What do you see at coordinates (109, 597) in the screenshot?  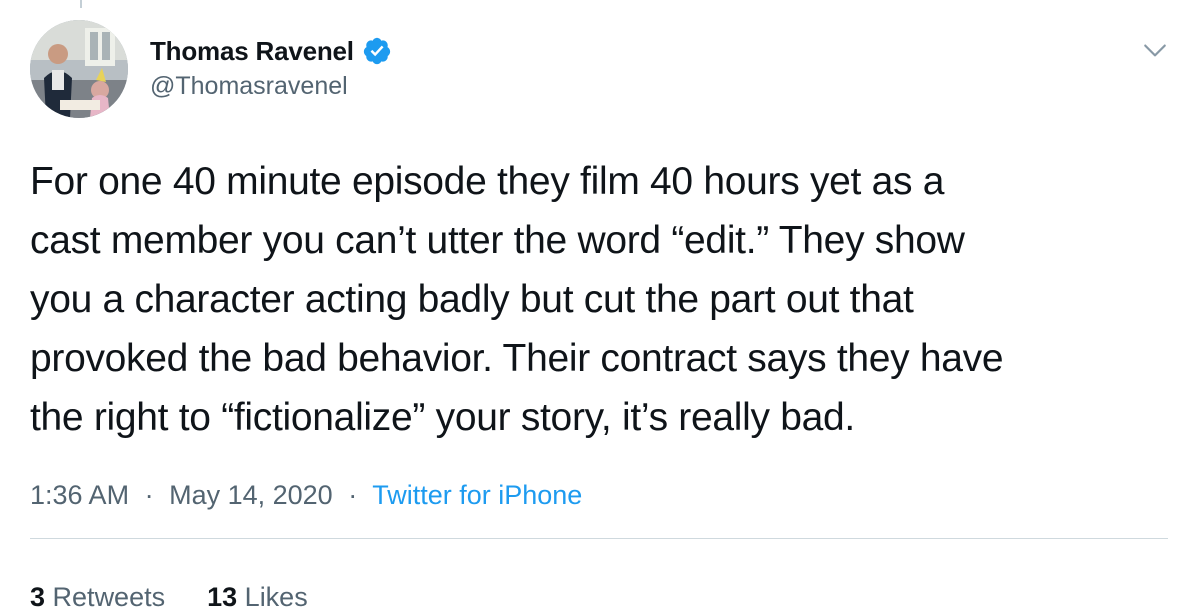 I see `retweets-label: Retweets` at bounding box center [109, 597].